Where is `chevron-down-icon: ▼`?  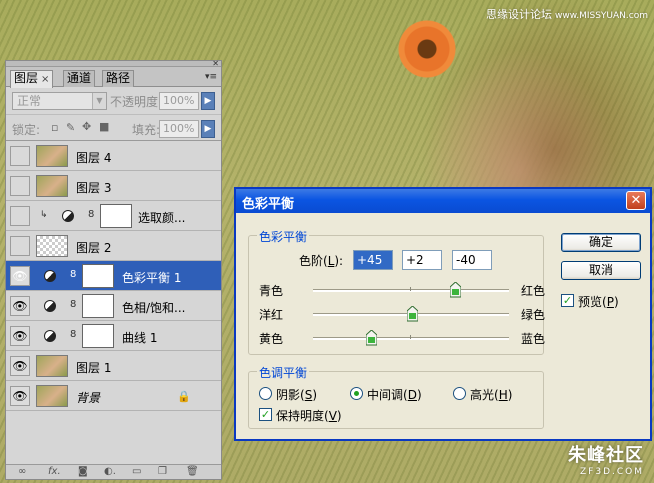 chevron-down-icon: ▼ is located at coordinates (99, 101).